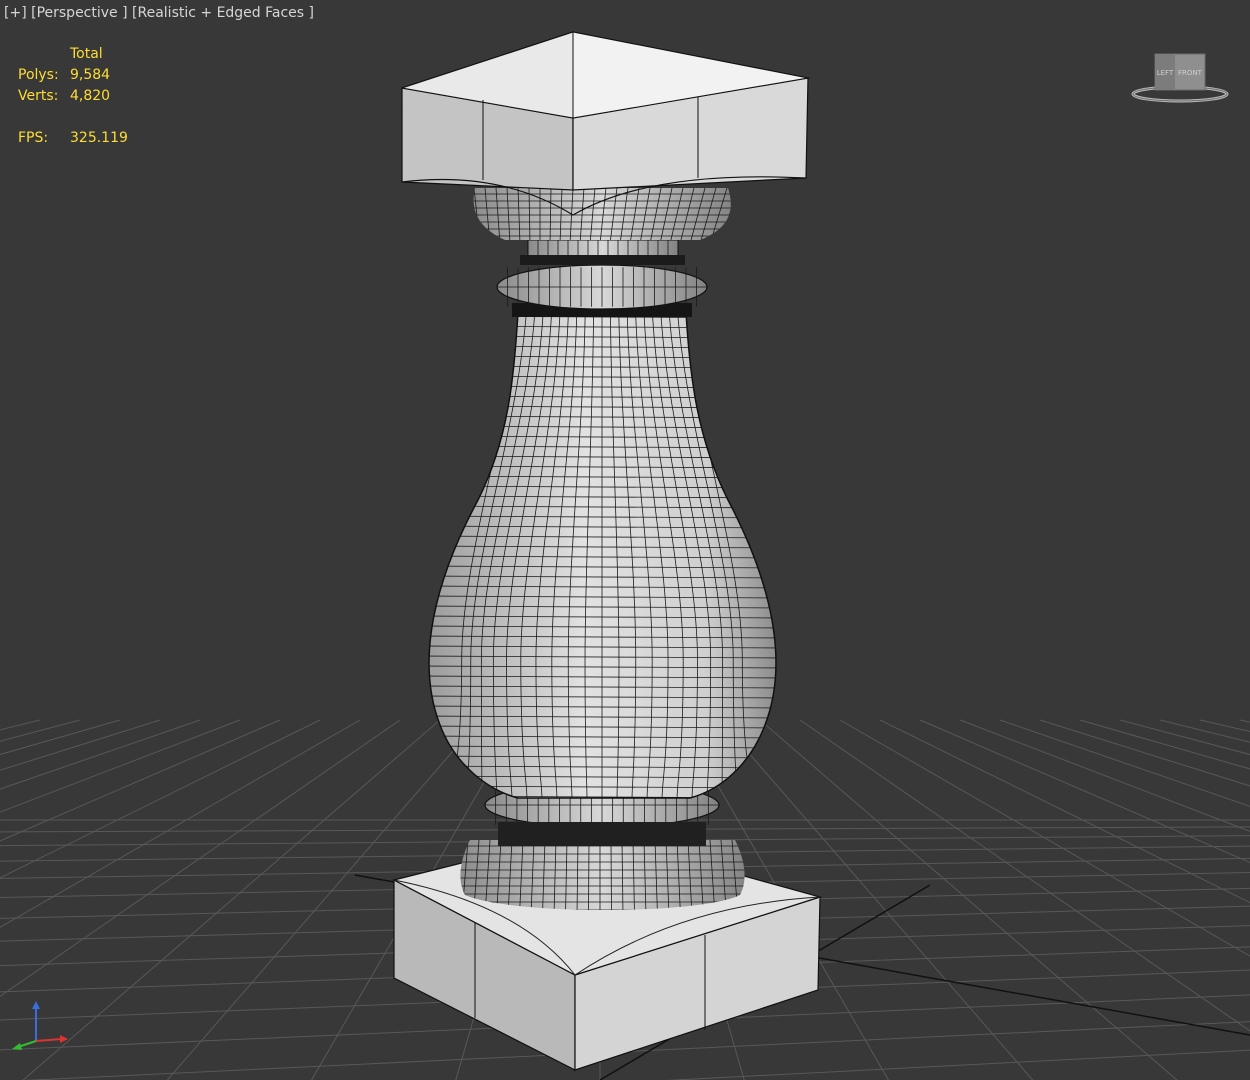 This screenshot has height=1080, width=1250. I want to click on viewport-view-button: [Perspective ], so click(79, 13).